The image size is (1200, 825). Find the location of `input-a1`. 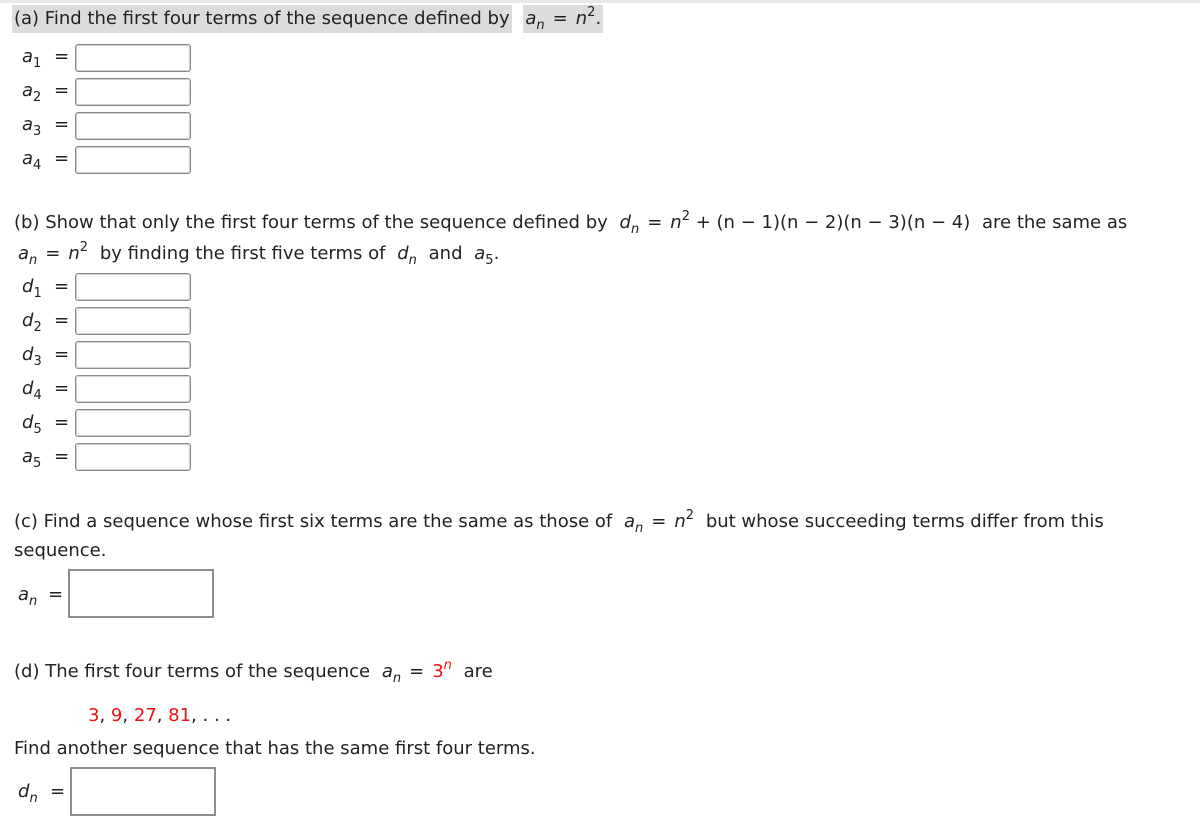

input-a1 is located at coordinates (133, 58).